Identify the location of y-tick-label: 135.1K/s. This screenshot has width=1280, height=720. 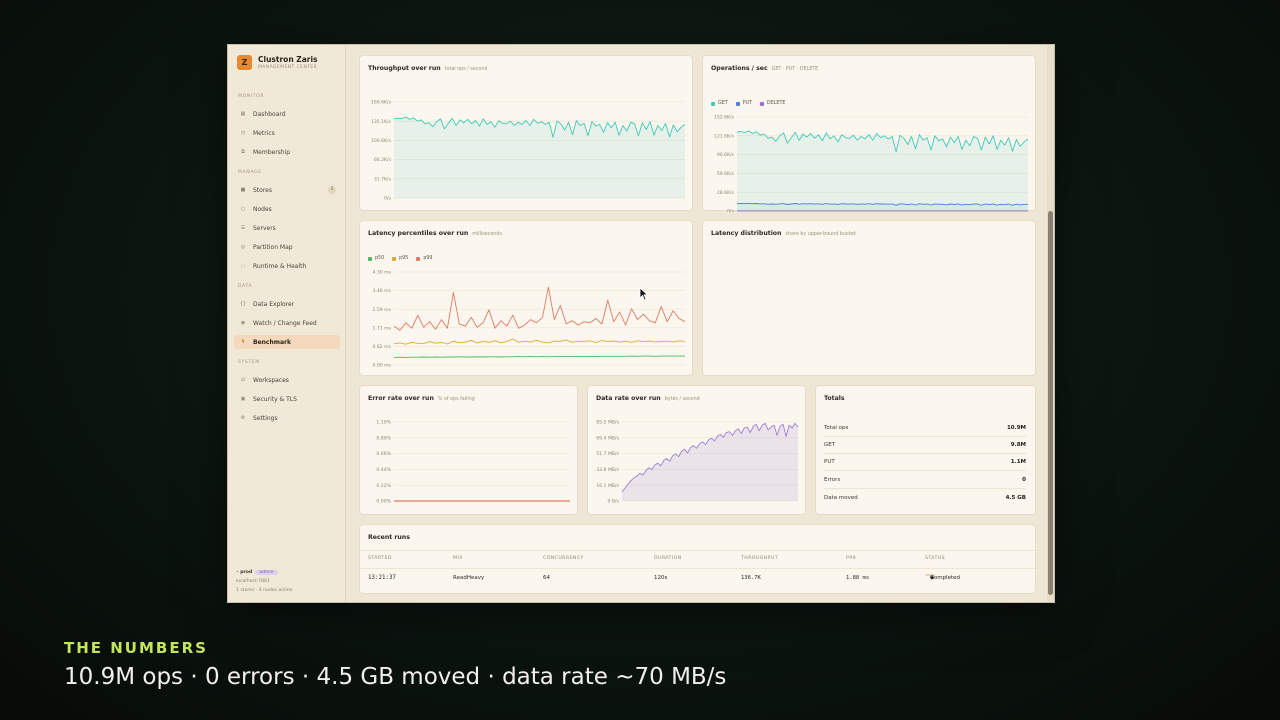
(381, 122).